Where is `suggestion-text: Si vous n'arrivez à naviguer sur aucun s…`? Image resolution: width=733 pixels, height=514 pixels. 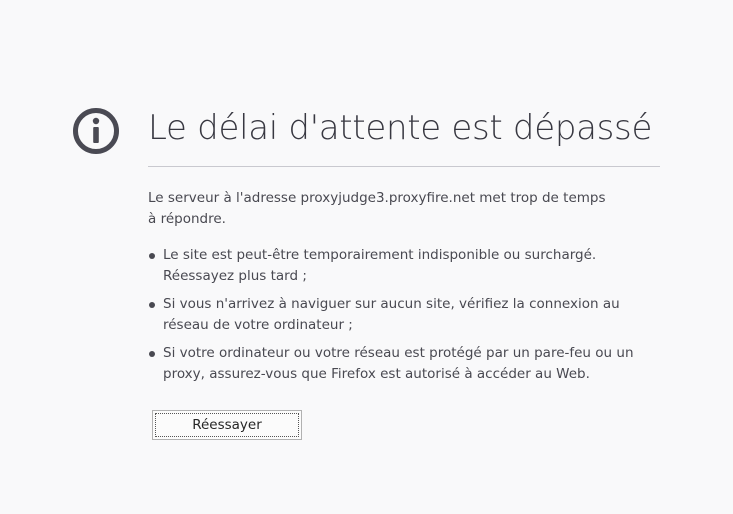 suggestion-text: Si vous n'arrivez à naviguer sur aucun s… is located at coordinates (391, 314).